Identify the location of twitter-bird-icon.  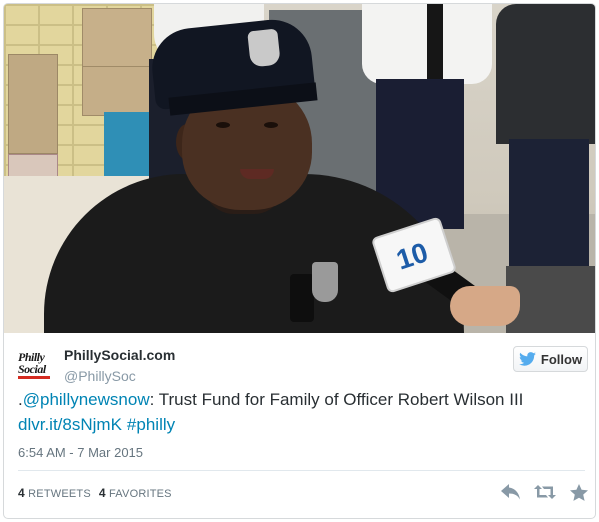
(527, 359).